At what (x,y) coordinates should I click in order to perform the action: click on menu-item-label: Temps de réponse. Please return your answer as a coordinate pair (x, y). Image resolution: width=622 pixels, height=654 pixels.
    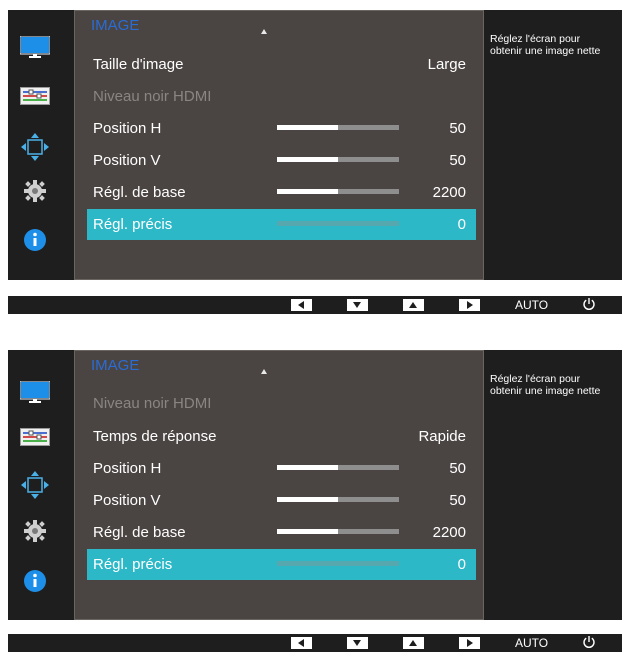
    Looking at the image, I should click on (155, 436).